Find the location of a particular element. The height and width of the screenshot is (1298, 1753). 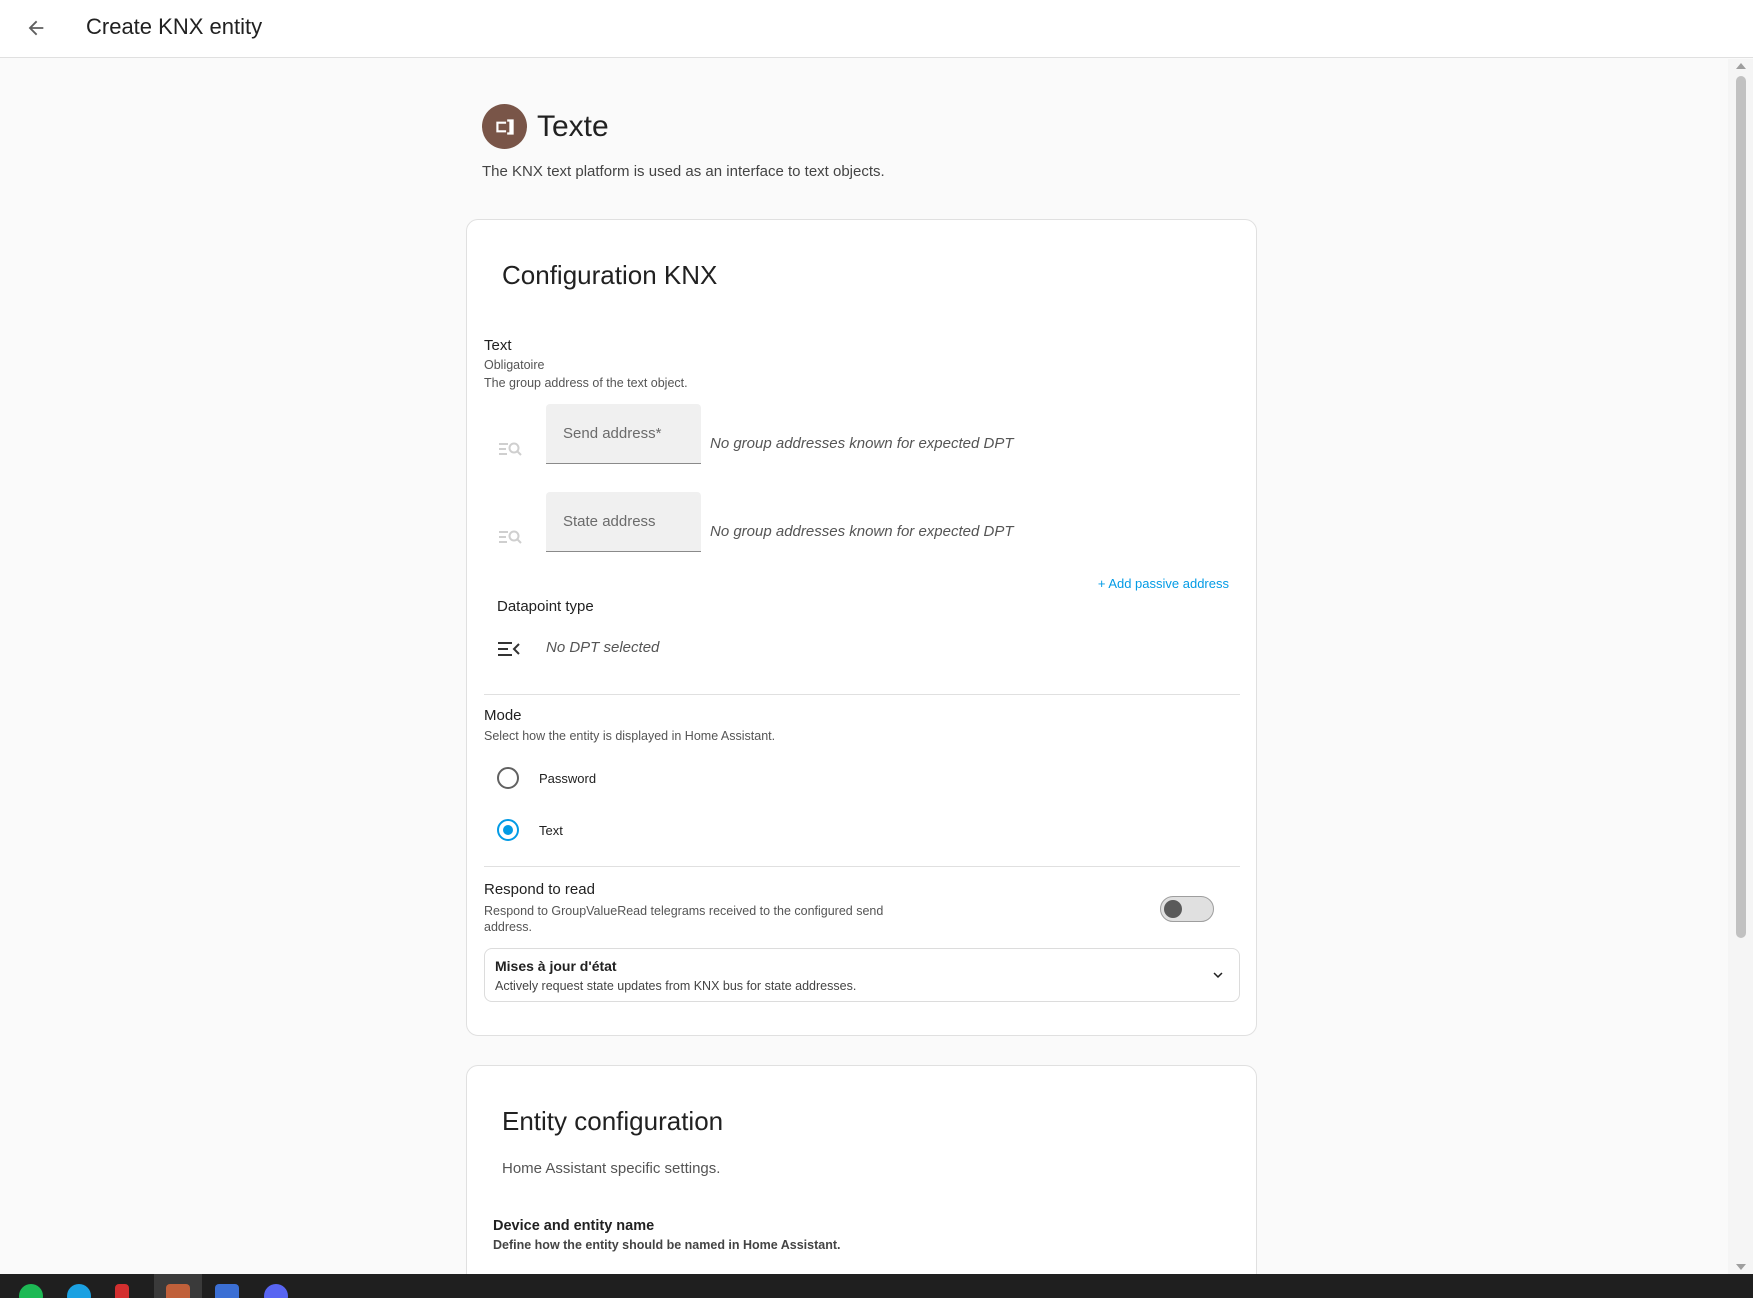

mode-option-password: Password is located at coordinates (546, 778).